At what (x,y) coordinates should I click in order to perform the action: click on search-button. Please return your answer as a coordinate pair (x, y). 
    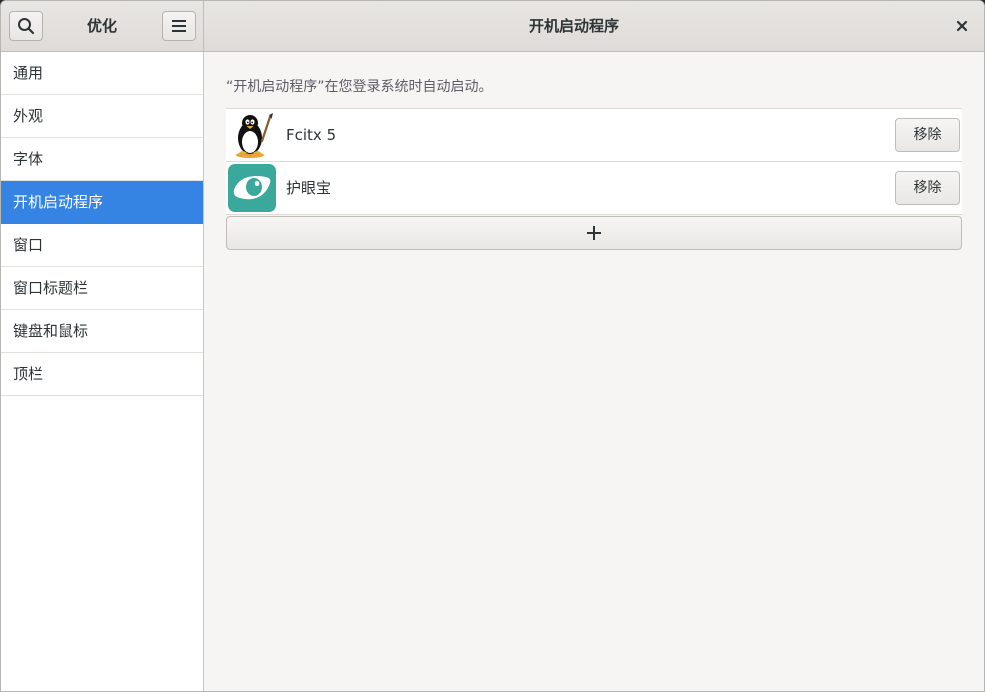
    Looking at the image, I should click on (26, 26).